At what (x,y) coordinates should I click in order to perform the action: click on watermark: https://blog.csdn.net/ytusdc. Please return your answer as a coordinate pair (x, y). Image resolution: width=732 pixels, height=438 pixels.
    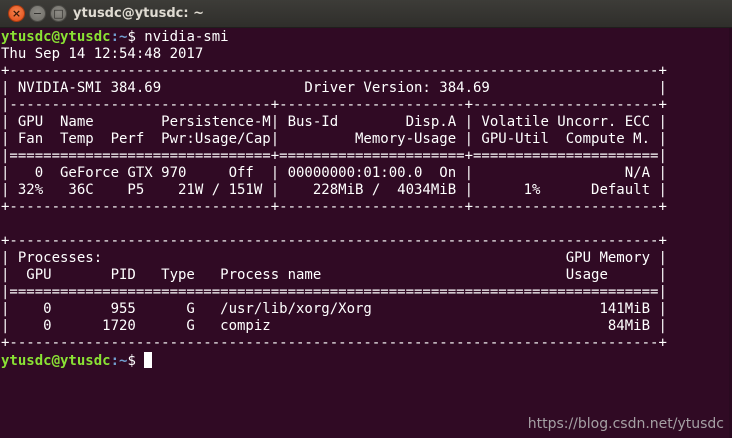
    Looking at the image, I should click on (625, 424).